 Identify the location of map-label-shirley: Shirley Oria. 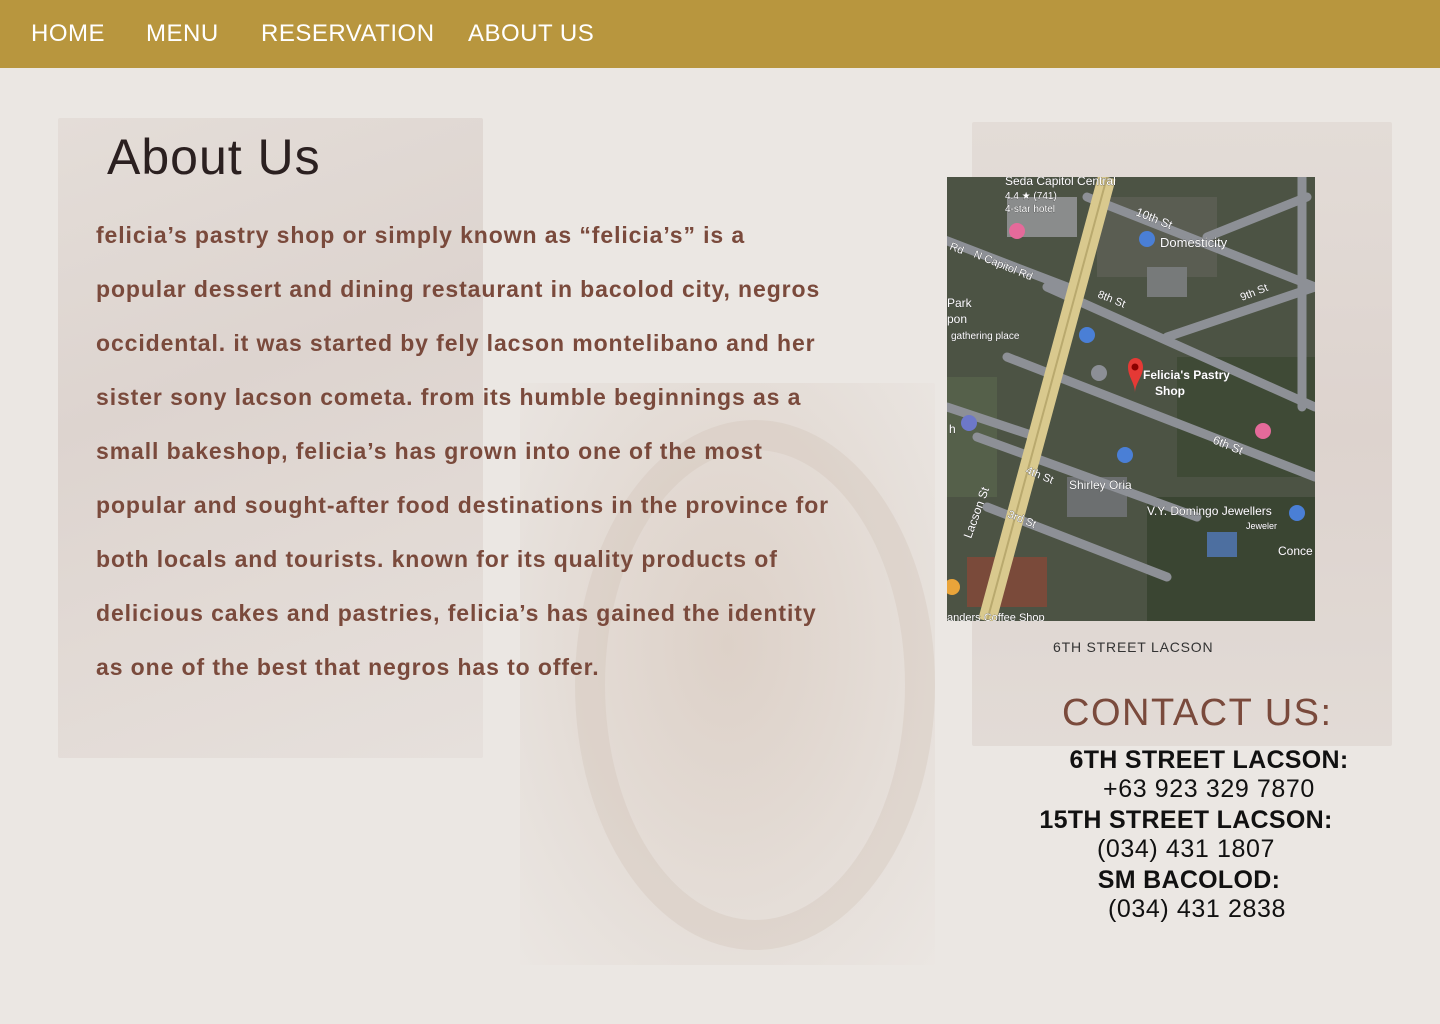
(1100, 485).